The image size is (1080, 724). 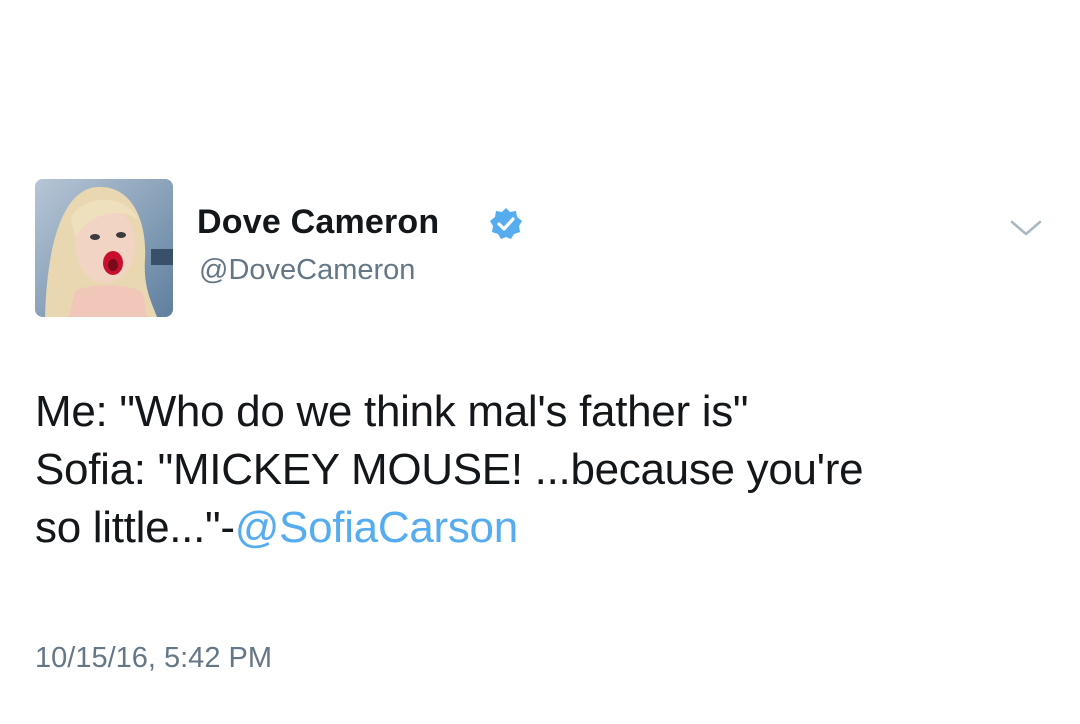 What do you see at coordinates (135, 527) in the screenshot?
I see `tweet-line-text: so little..."-` at bounding box center [135, 527].